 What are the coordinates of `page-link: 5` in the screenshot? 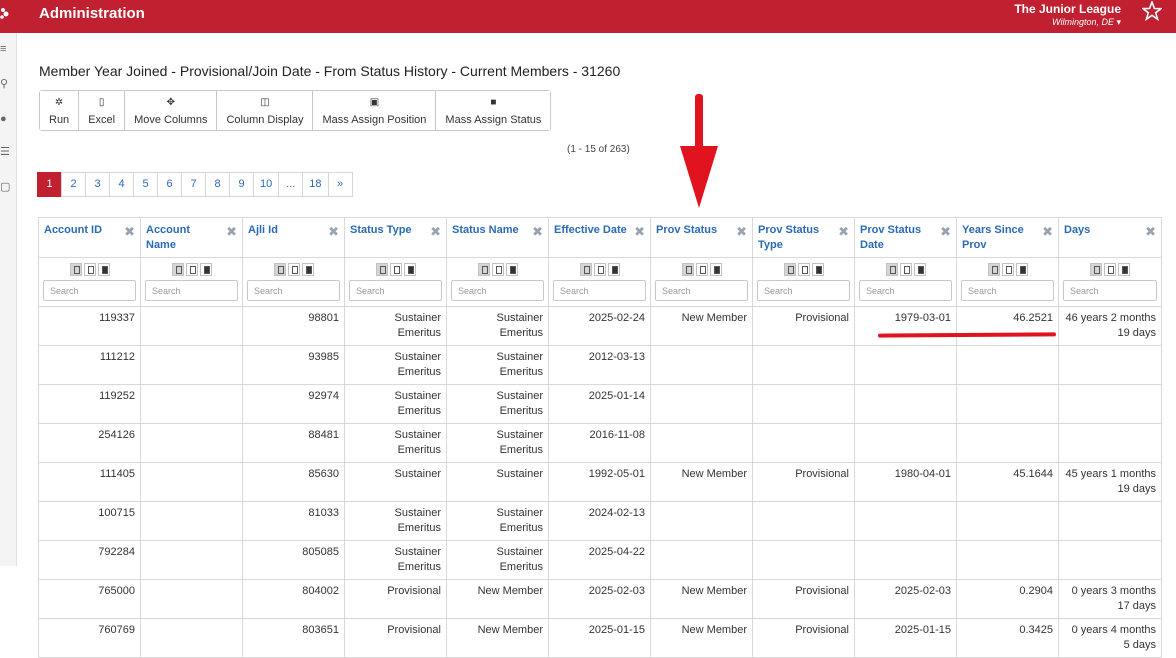 It's located at (145, 184).